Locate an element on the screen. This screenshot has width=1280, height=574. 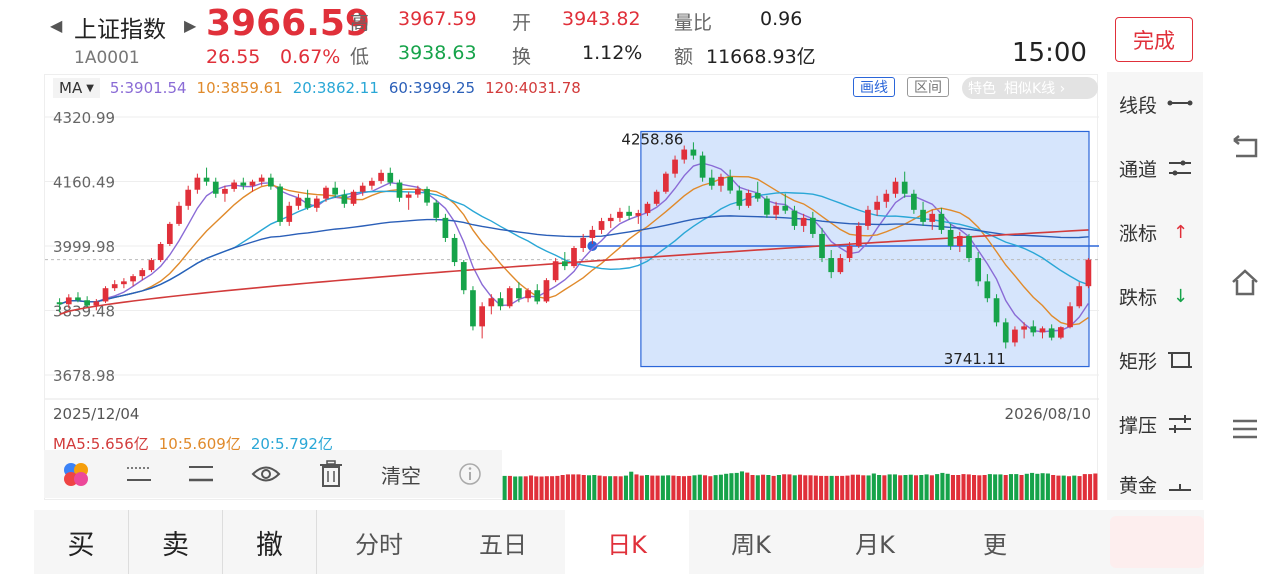
dropdown-icon: ▼ is located at coordinates (90, 88).